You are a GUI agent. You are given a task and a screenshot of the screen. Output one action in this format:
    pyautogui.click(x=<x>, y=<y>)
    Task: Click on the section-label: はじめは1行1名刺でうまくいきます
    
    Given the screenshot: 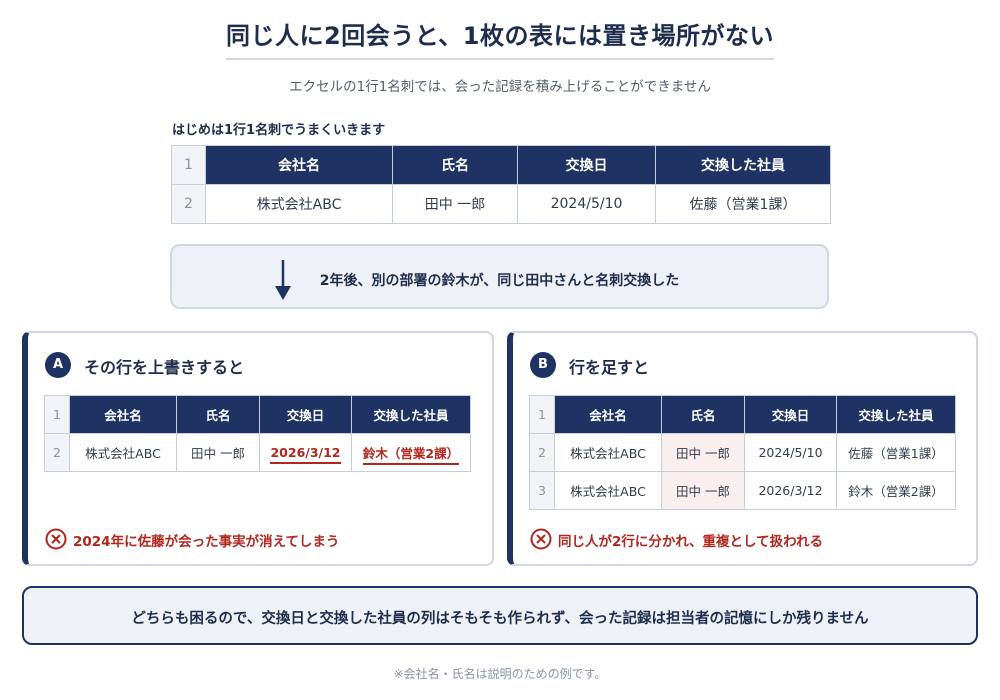 What is the action you would take?
    pyautogui.click(x=279, y=130)
    